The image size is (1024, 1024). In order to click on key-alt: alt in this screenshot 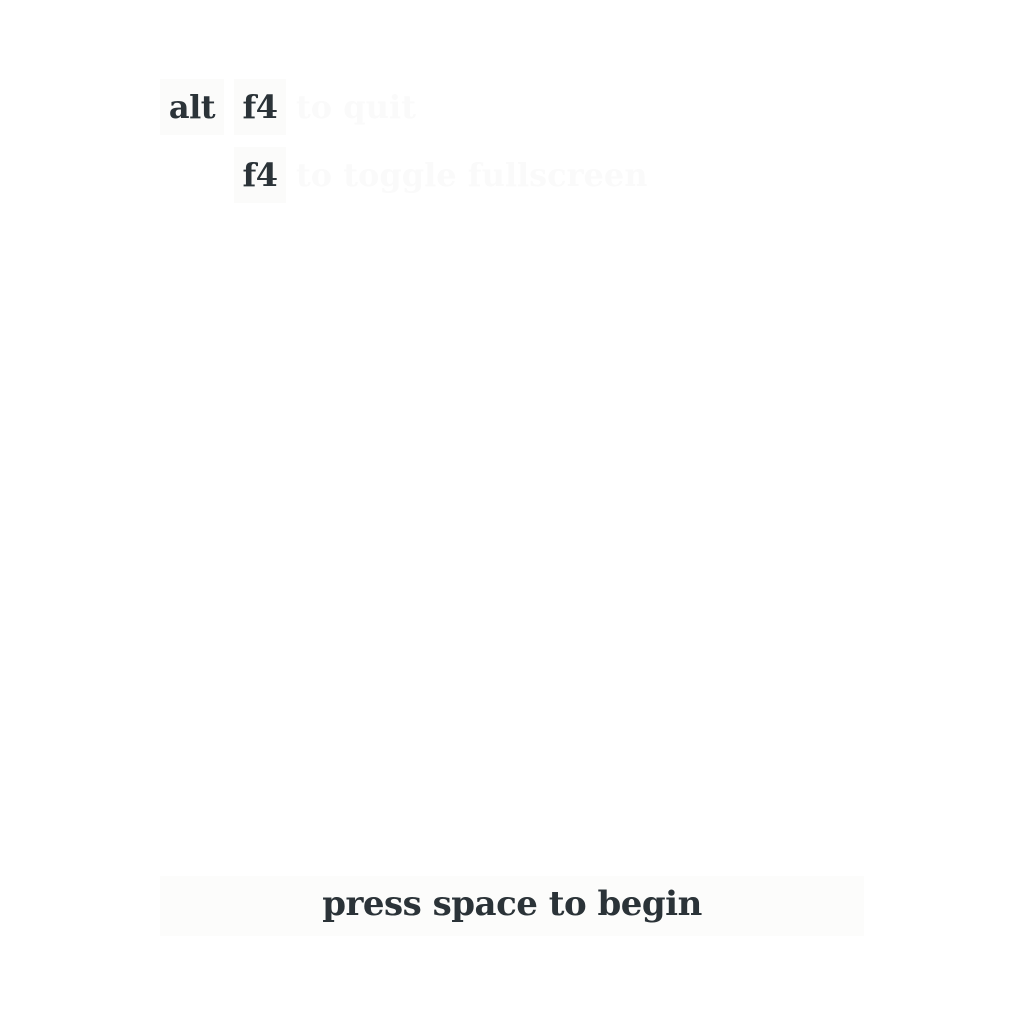, I will do `click(192, 107)`.